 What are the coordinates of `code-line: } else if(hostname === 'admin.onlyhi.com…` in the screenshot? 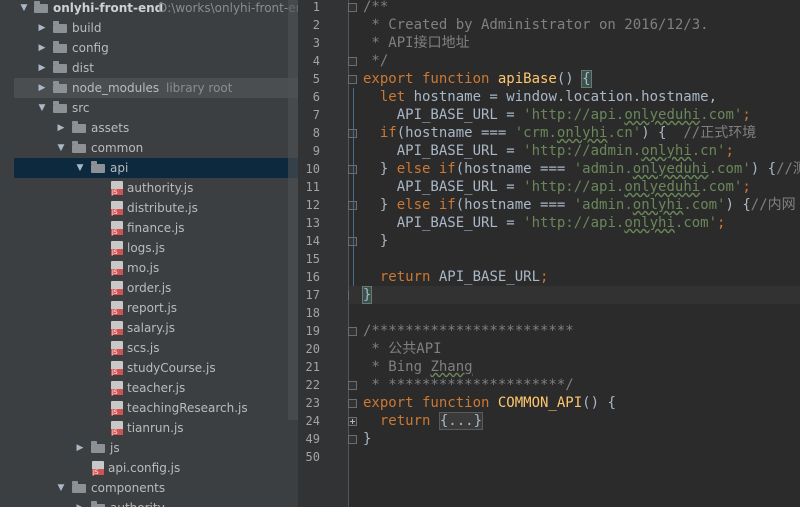 It's located at (579, 205).